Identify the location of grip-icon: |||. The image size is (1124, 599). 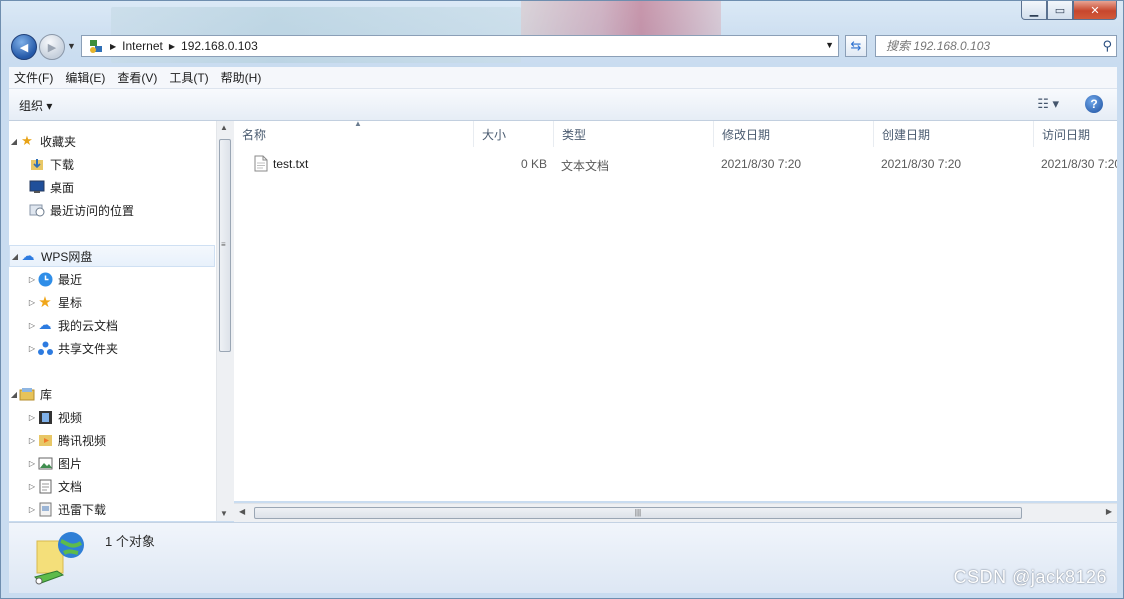
(638, 512).